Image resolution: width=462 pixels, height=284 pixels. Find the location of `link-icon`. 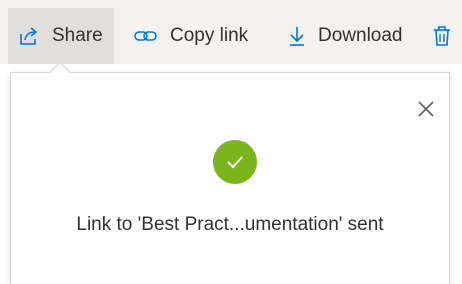

link-icon is located at coordinates (146, 36).